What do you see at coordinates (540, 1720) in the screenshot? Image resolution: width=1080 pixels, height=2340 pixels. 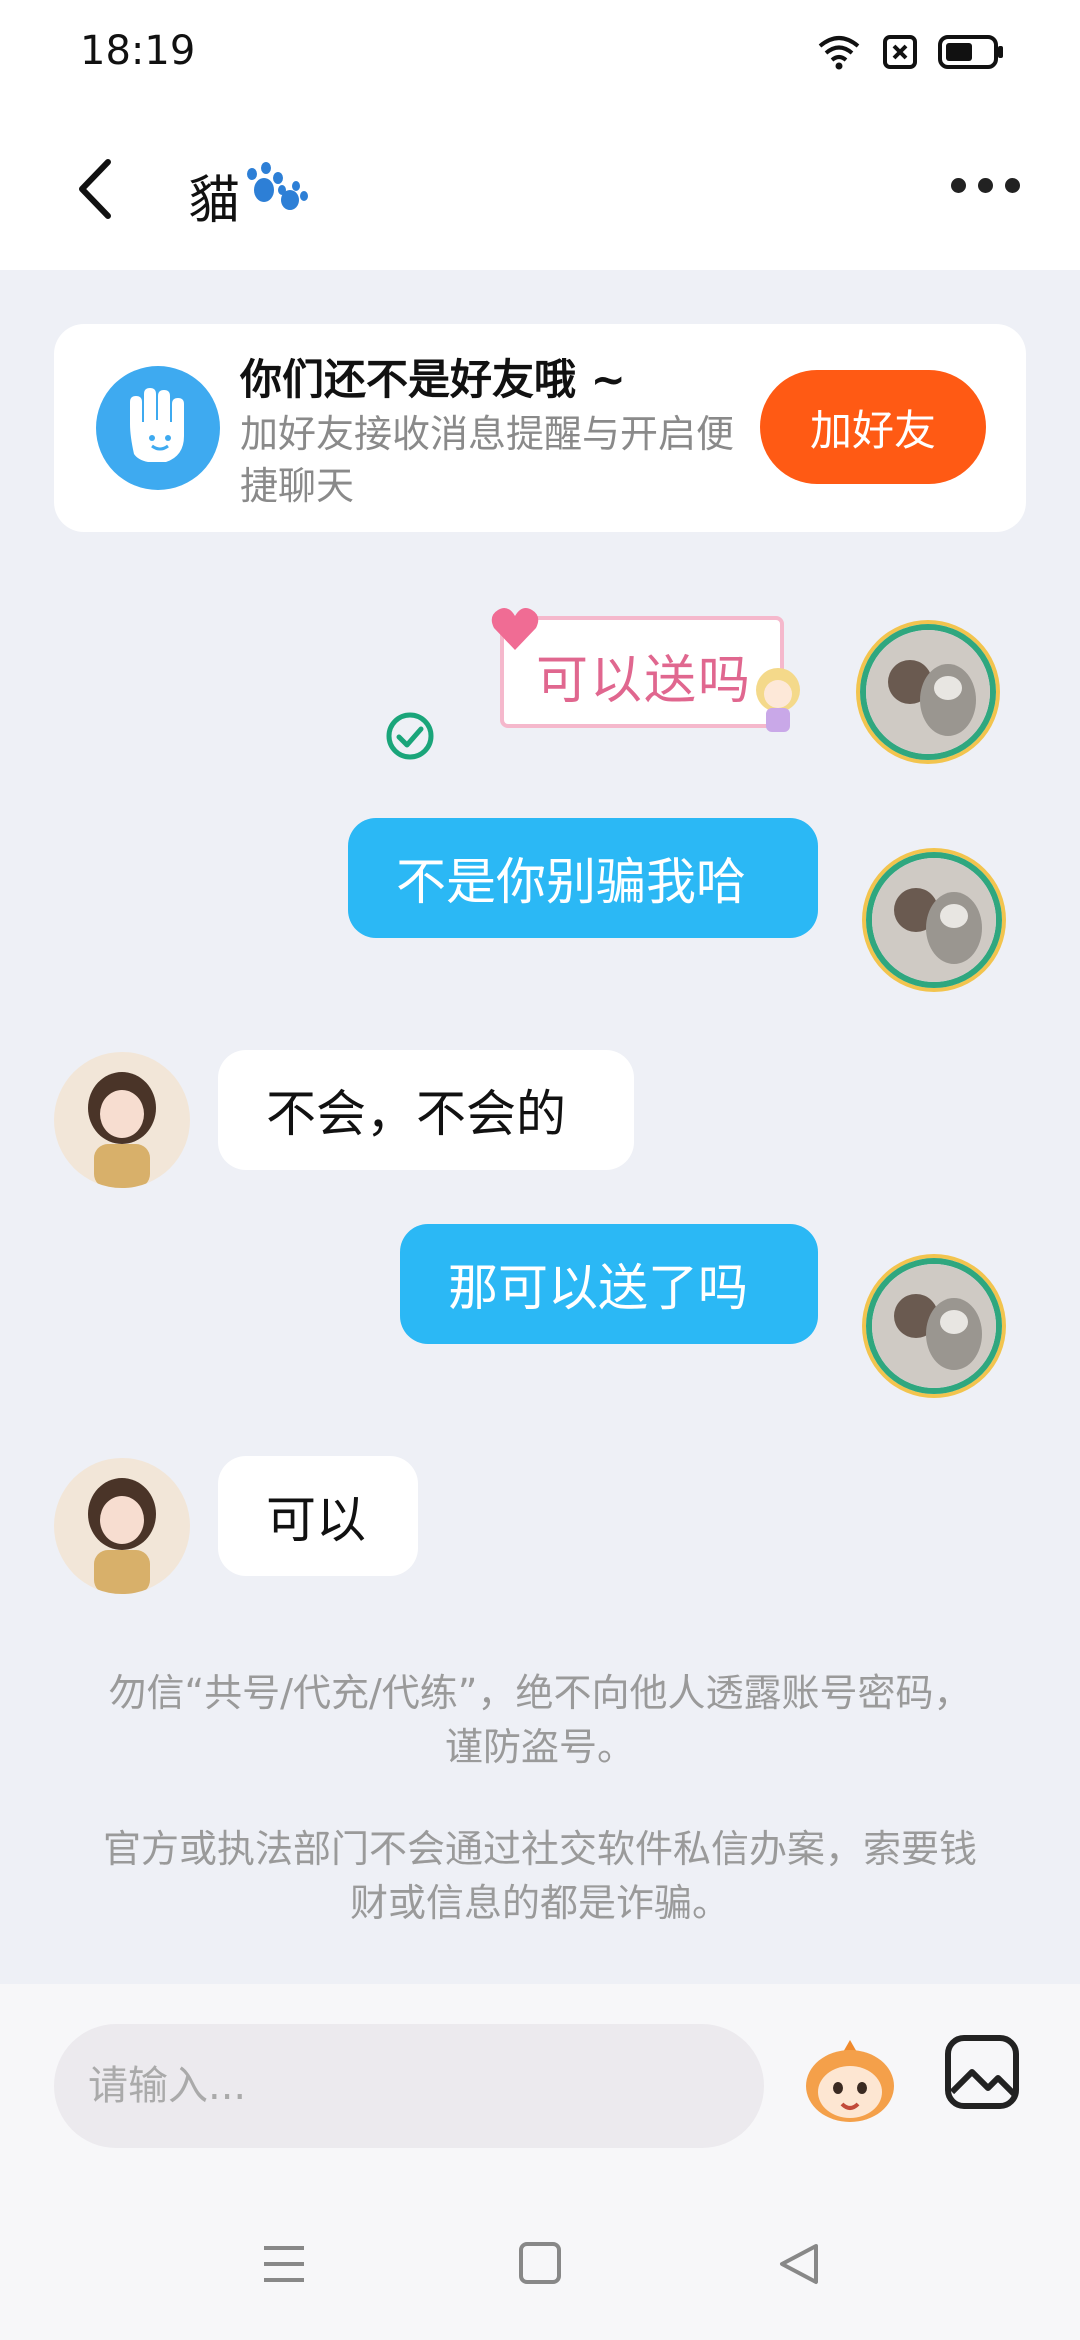 I see `safety-notice: 勿信“共号/代充/代练”，绝不向他人透露账号密码，谨防盗号。` at bounding box center [540, 1720].